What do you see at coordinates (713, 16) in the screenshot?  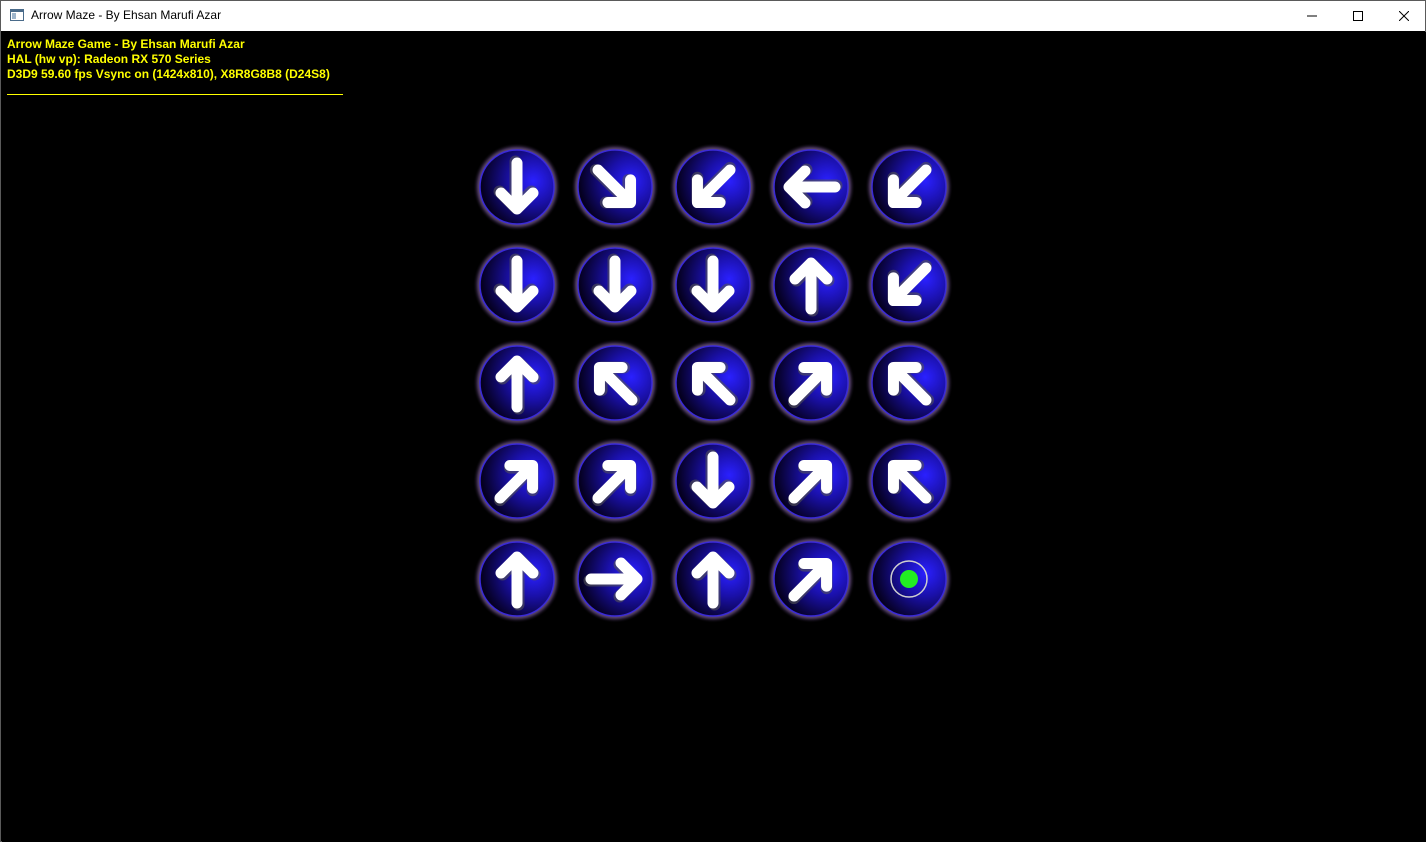 I see `title-bar: Arrow Maze - By Ehsan Marufi Azar` at bounding box center [713, 16].